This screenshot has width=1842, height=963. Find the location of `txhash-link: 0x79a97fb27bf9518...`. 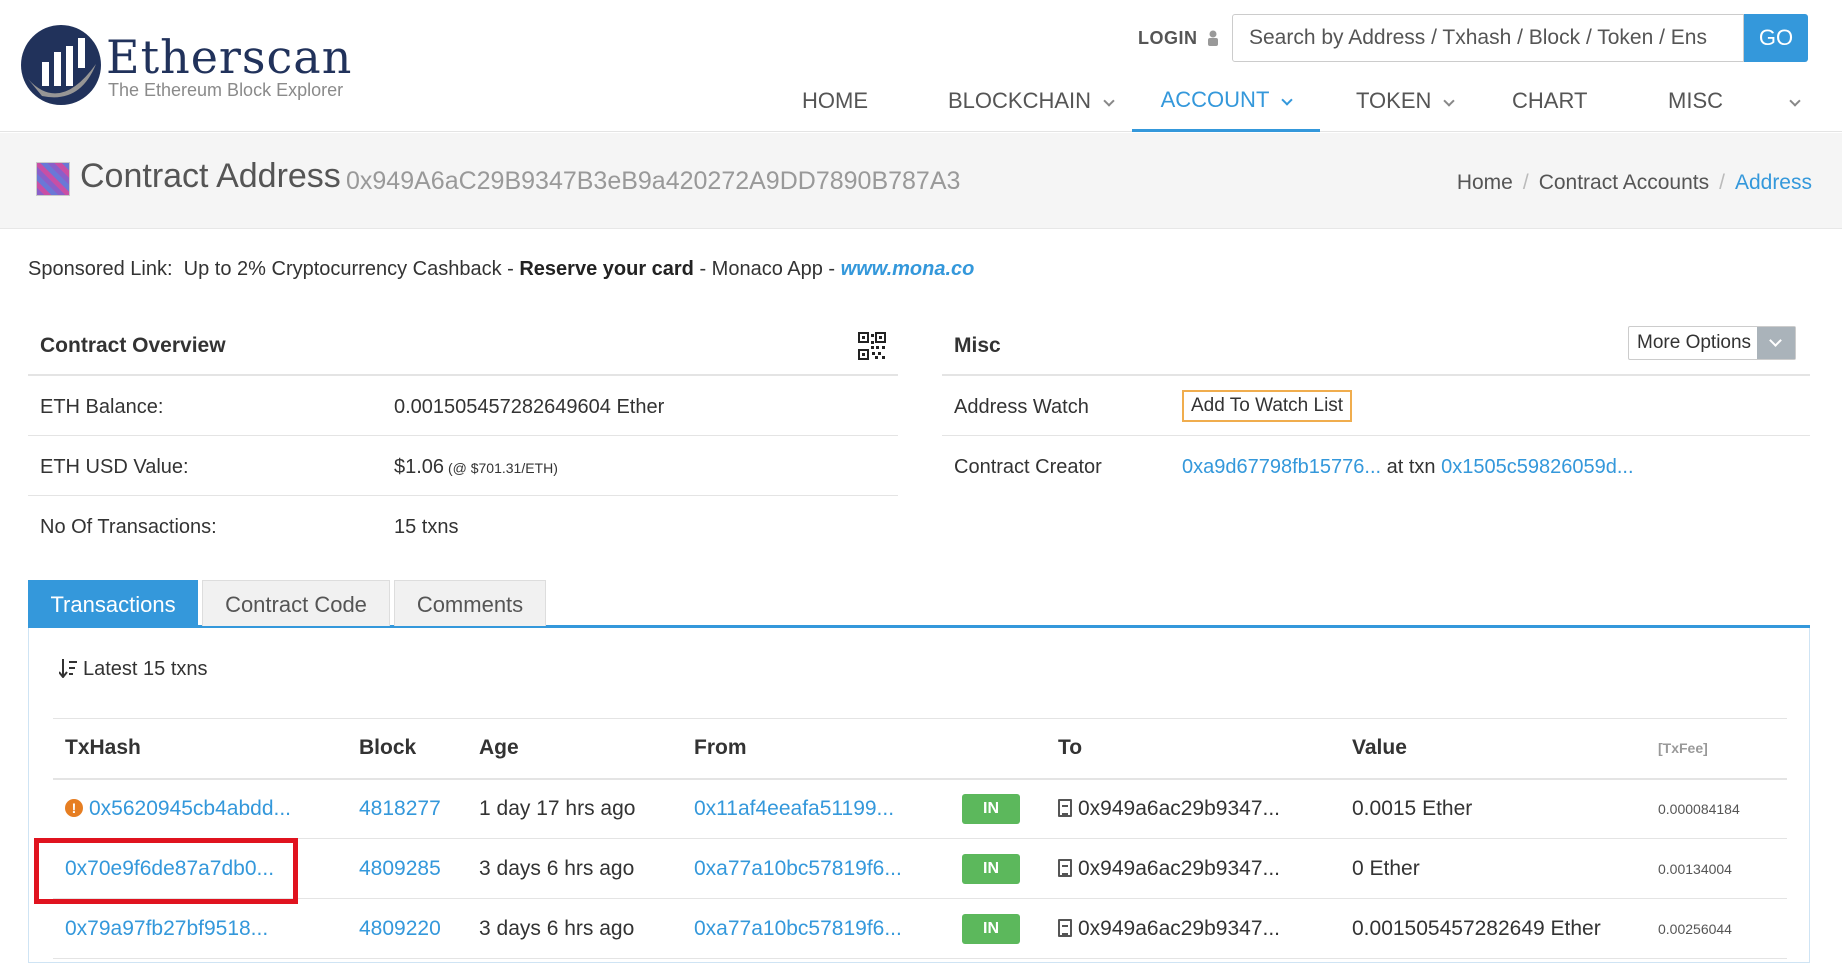

txhash-link: 0x79a97fb27bf9518... is located at coordinates (166, 928).